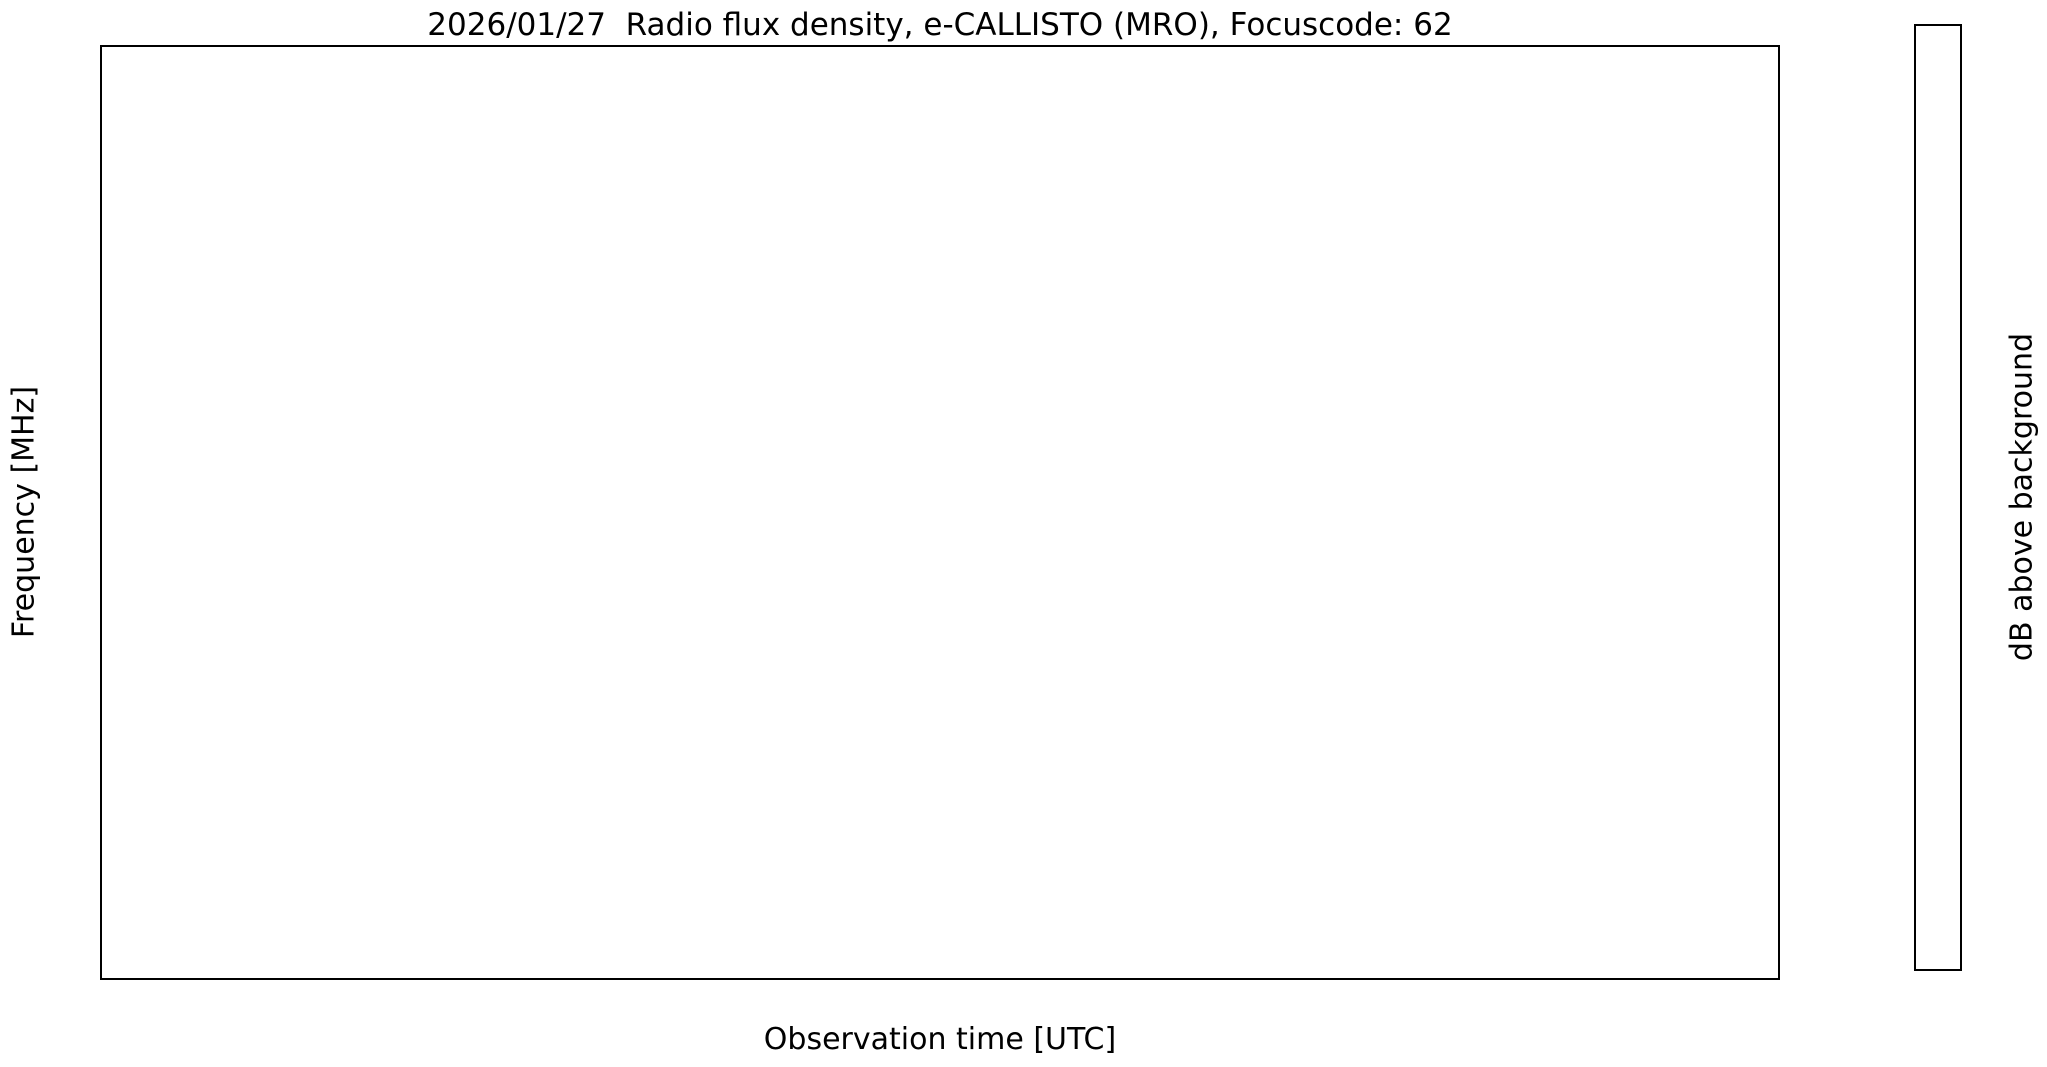 This screenshot has width=2047, height=1067. Describe the element at coordinates (24, 512) in the screenshot. I see `y-axis-label: Frequency [MHz]` at that location.